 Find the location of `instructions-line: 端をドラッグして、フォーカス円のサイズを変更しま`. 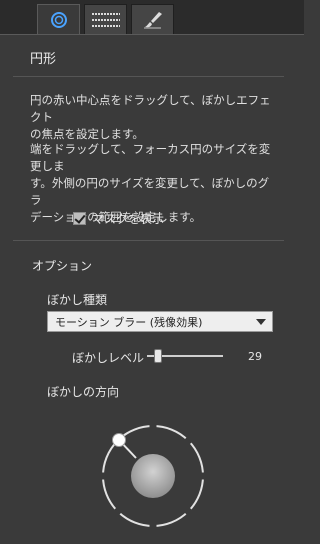

instructions-line: 端をドラッグして、フォーカス円のサイズを変更しま is located at coordinates (150, 157).